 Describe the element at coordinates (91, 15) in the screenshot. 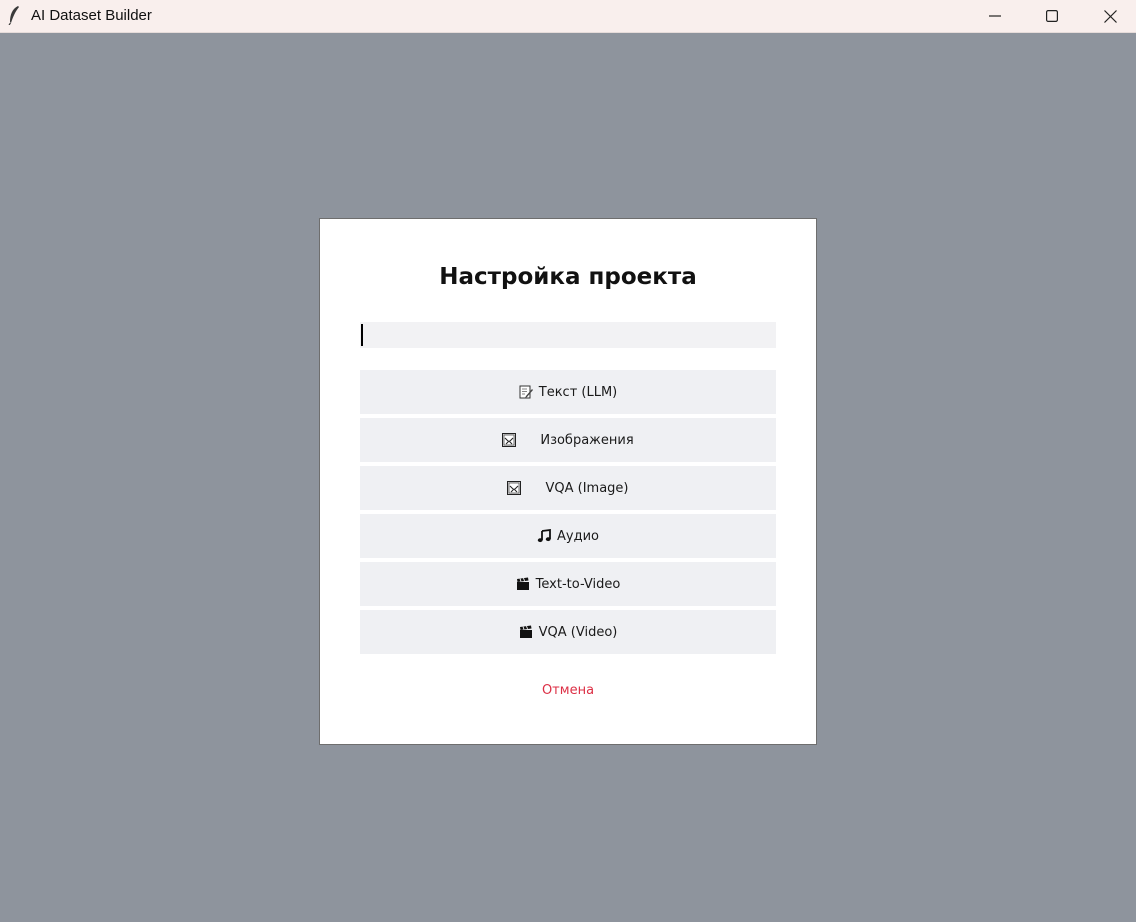

I see `window-title: AI Dataset Builder` at that location.